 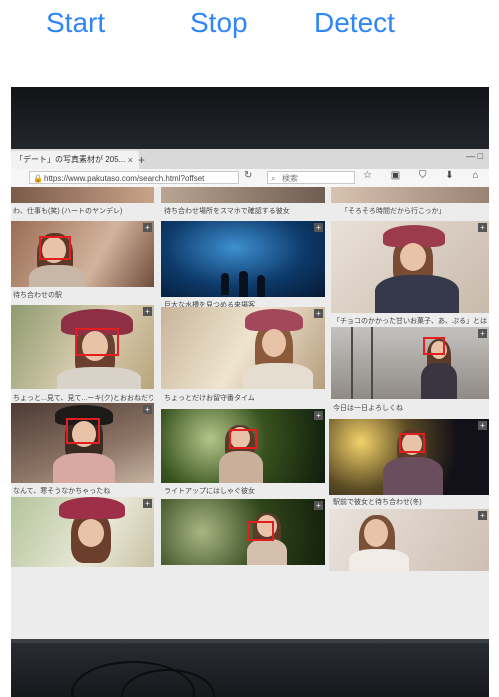 What do you see at coordinates (83, 398) in the screenshot?
I see `photo-caption: ちょっと...見て、見て...ーキ(ク)とおおねだりするガール` at bounding box center [83, 398].